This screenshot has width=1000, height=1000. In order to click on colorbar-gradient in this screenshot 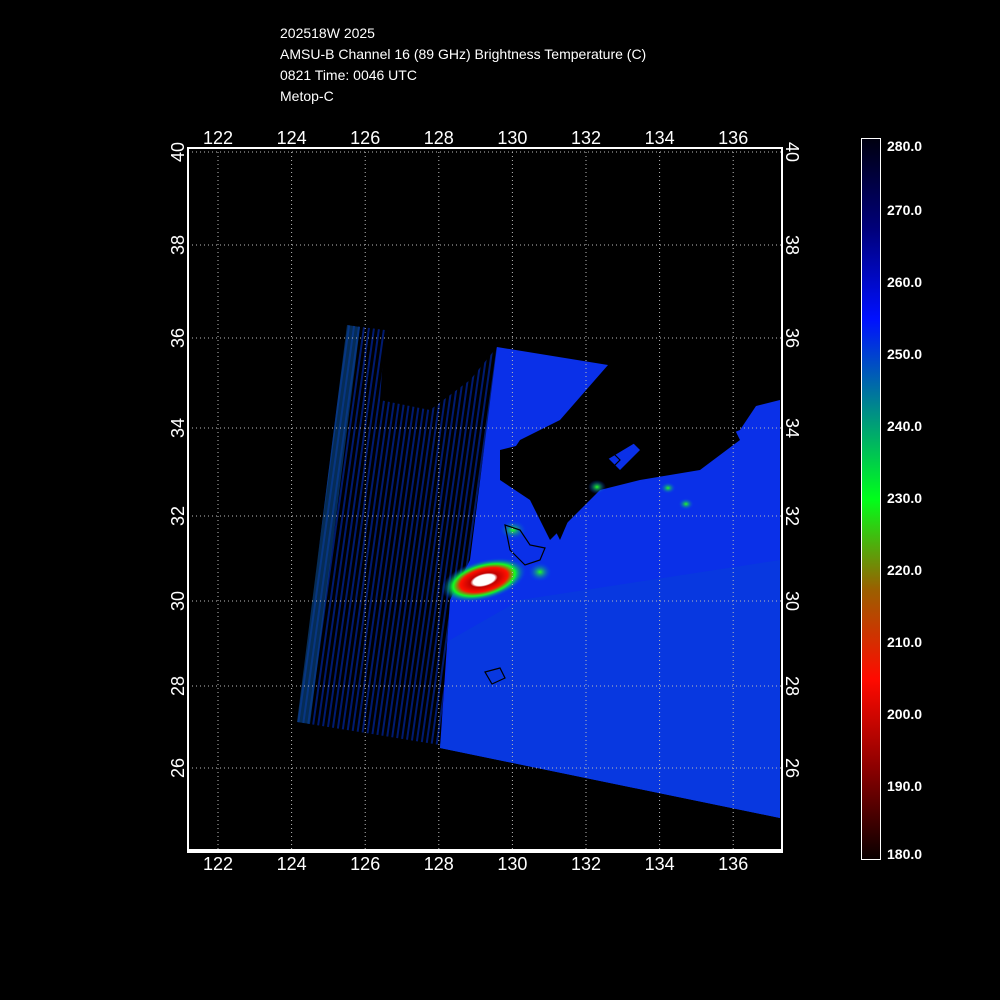, I will do `click(871, 499)`.